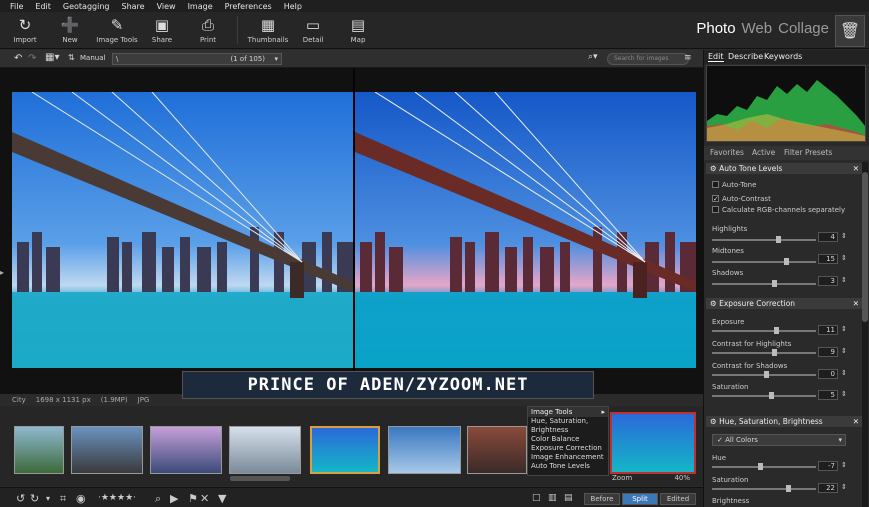 Image resolution: width=869 pixels, height=507 pixels. Describe the element at coordinates (602, 499) in the screenshot. I see `before-button: Before` at that location.